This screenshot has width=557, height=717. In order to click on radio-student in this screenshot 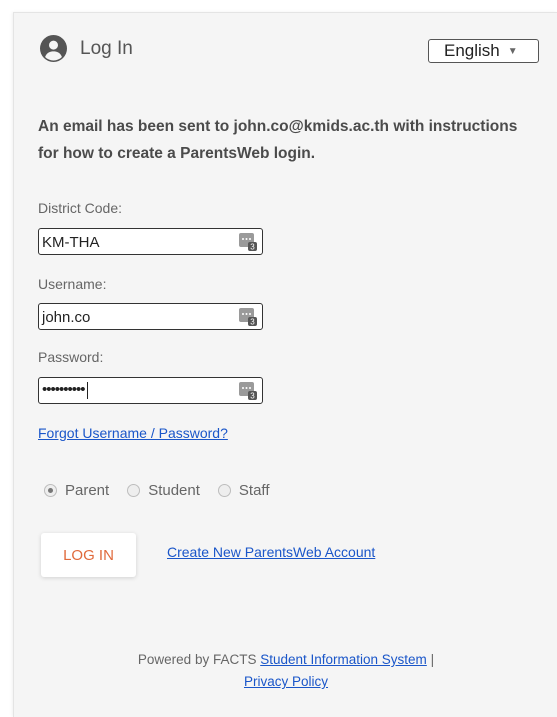, I will do `click(134, 490)`.